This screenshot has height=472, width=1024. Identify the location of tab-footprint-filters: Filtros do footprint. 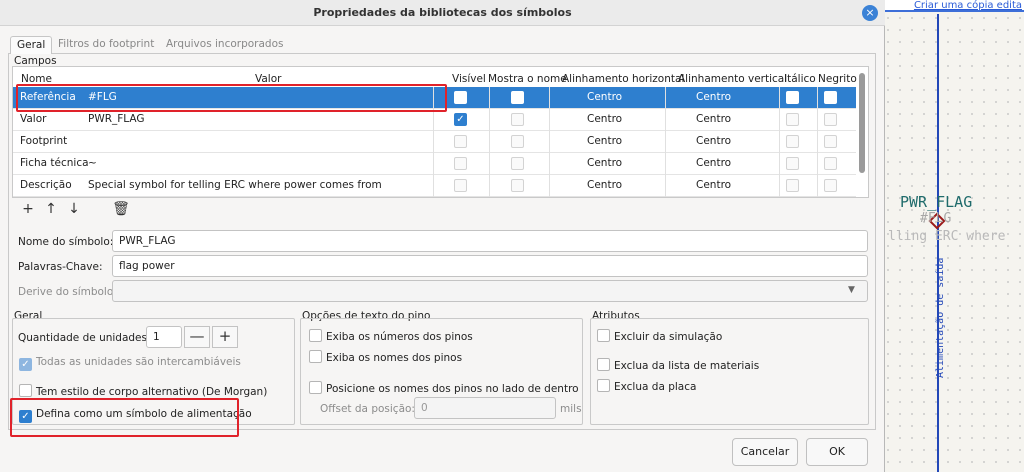
(106, 45).